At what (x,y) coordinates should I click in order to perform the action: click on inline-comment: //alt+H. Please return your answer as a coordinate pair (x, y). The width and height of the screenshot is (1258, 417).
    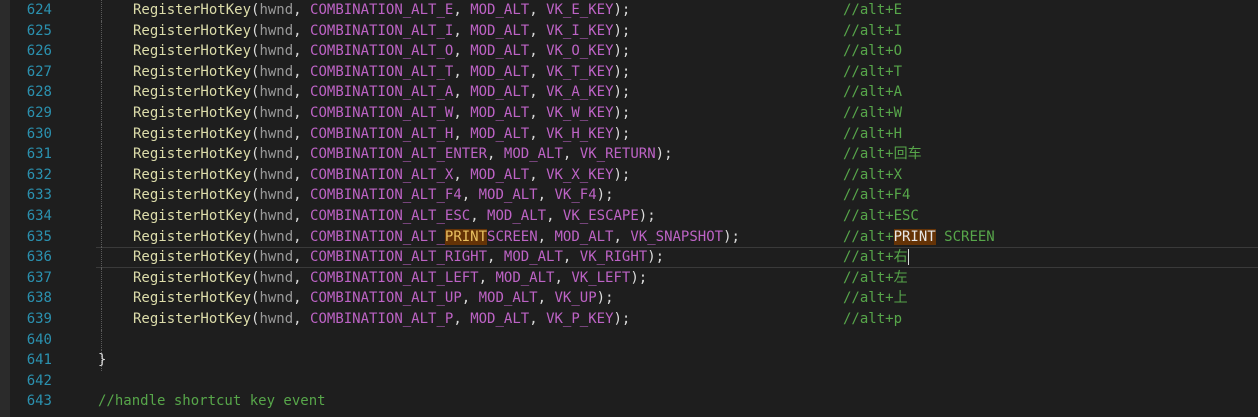
    Looking at the image, I should click on (872, 134).